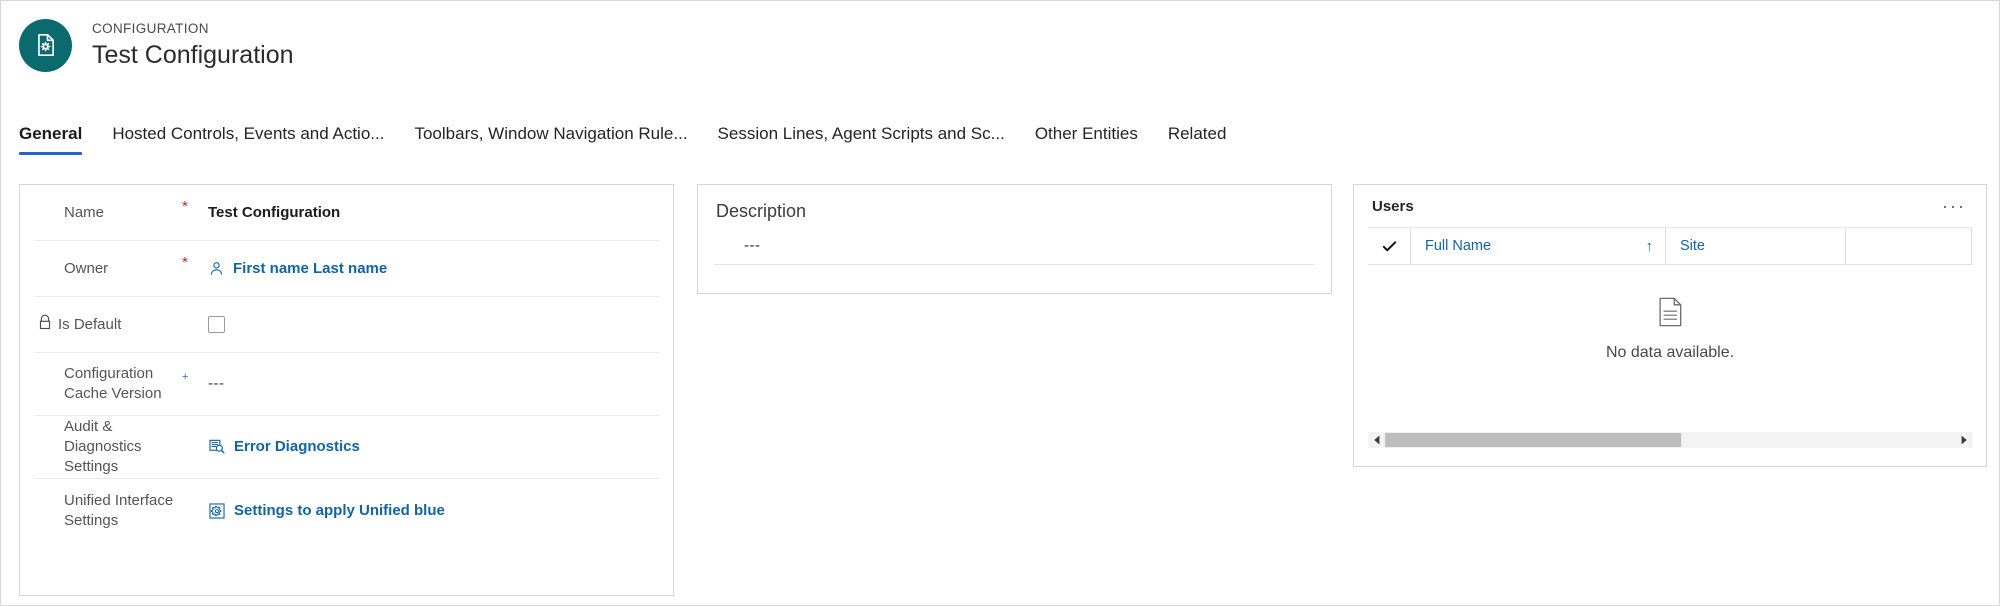  Describe the element at coordinates (433, 324) in the screenshot. I see `field-value-is-default` at that location.